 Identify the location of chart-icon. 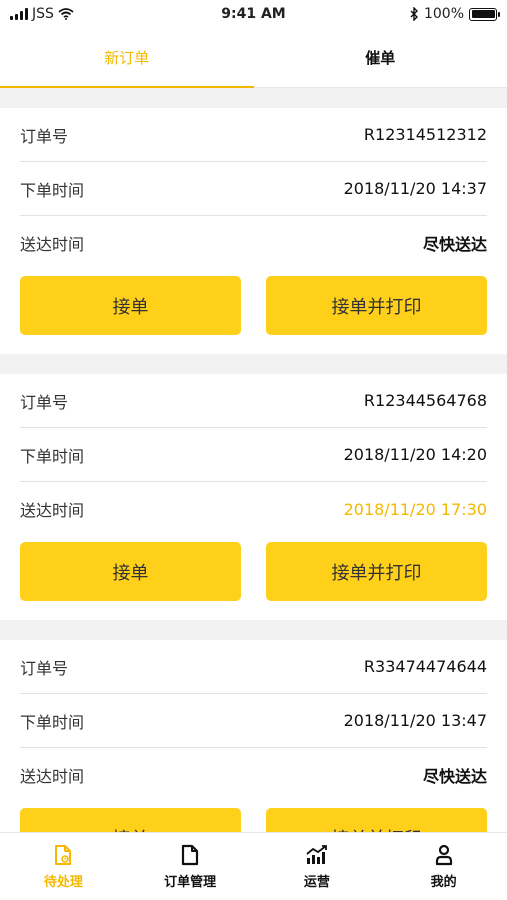
(317, 855).